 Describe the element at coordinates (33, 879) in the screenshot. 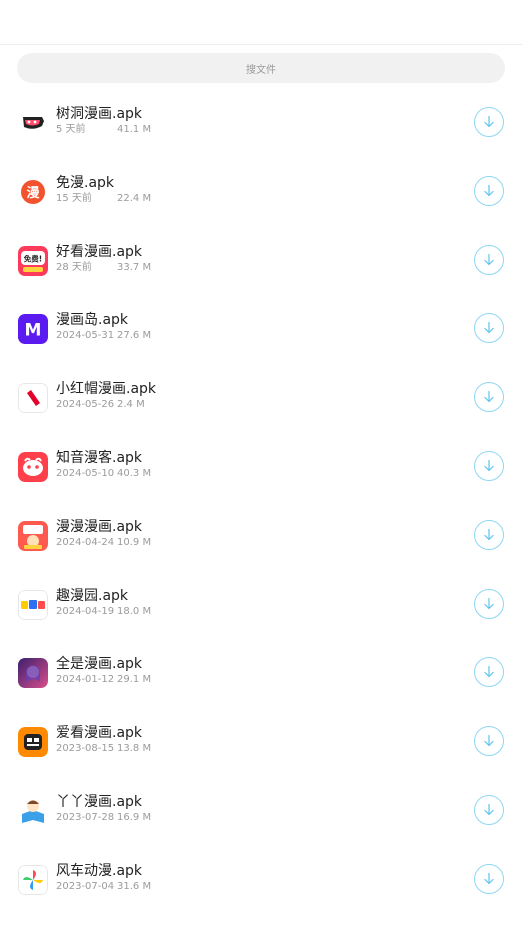

I see `pinwheel-icon` at that location.